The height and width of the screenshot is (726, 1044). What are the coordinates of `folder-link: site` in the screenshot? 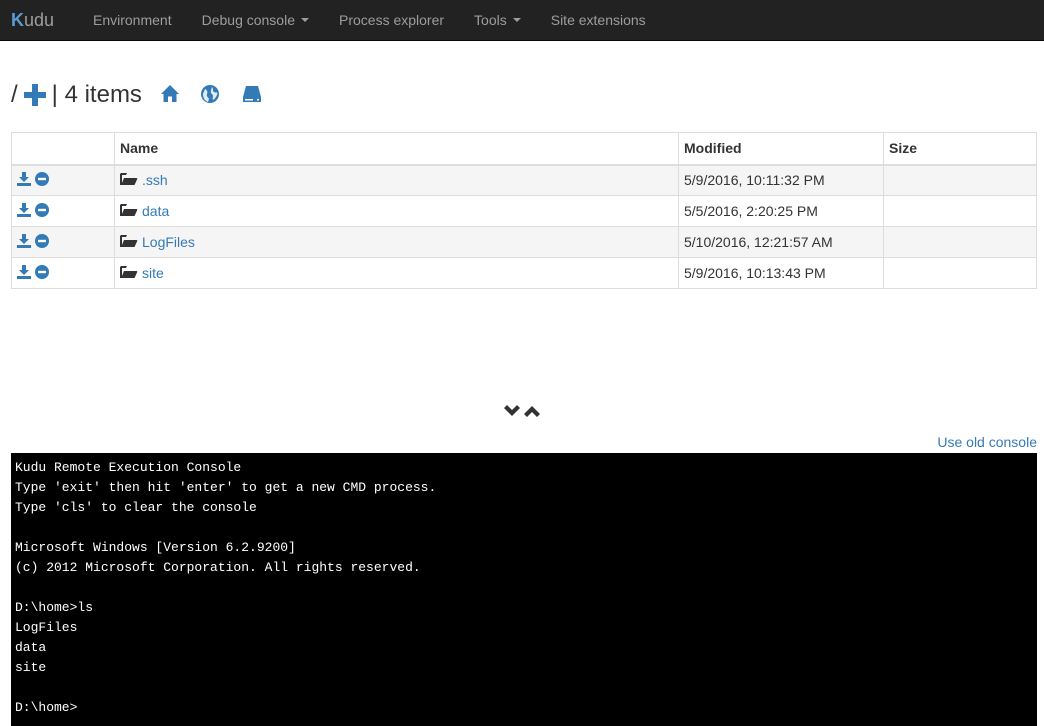 It's located at (142, 273).